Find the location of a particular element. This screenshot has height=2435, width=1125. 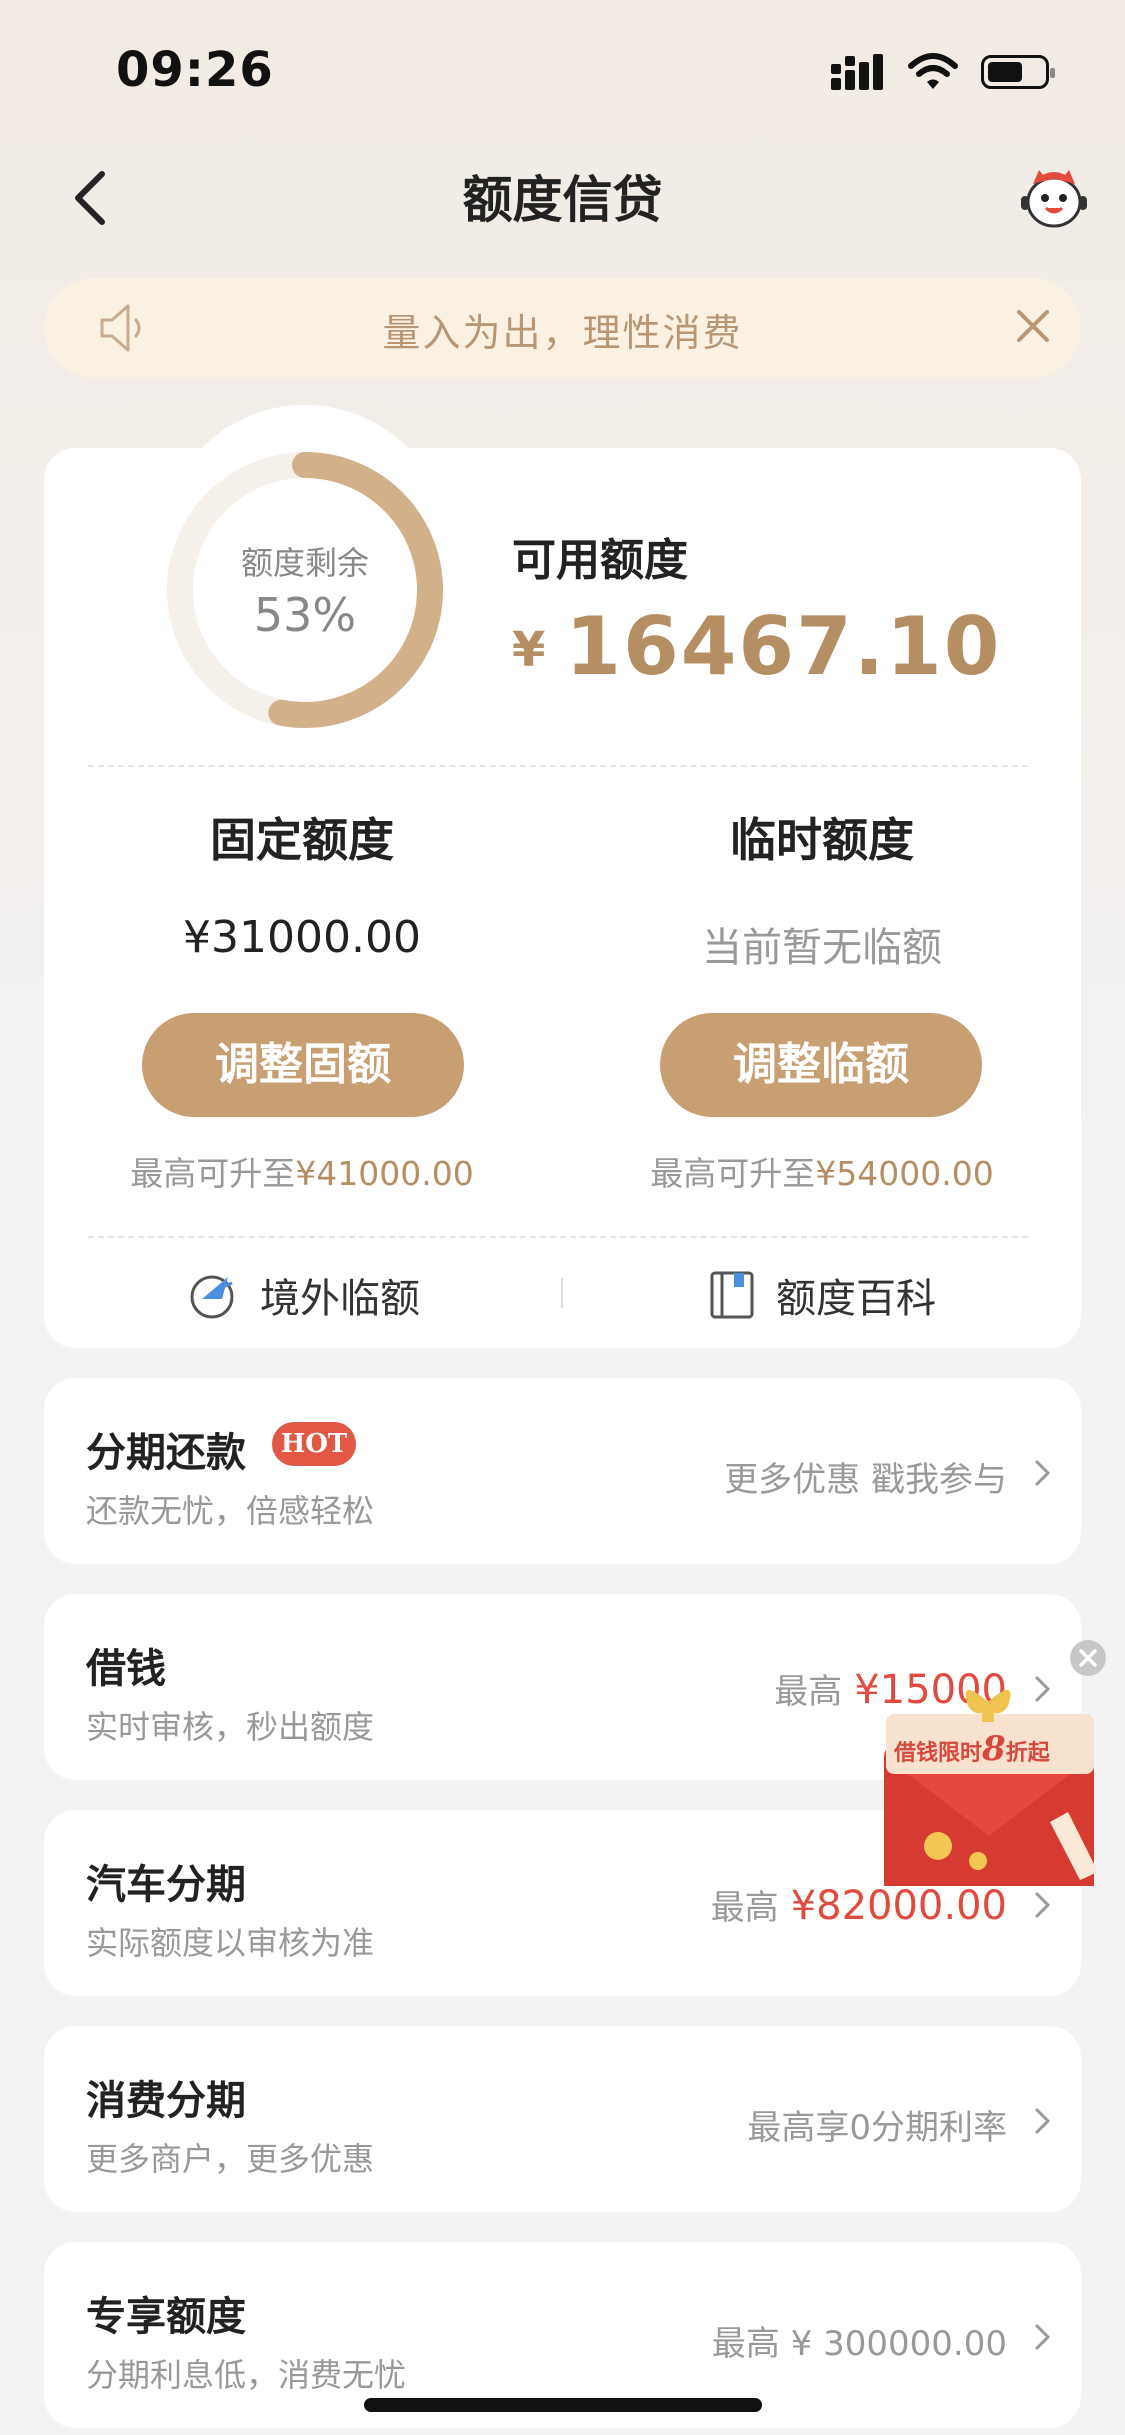

note-amount: ¥41000.00 is located at coordinates (384, 1173).